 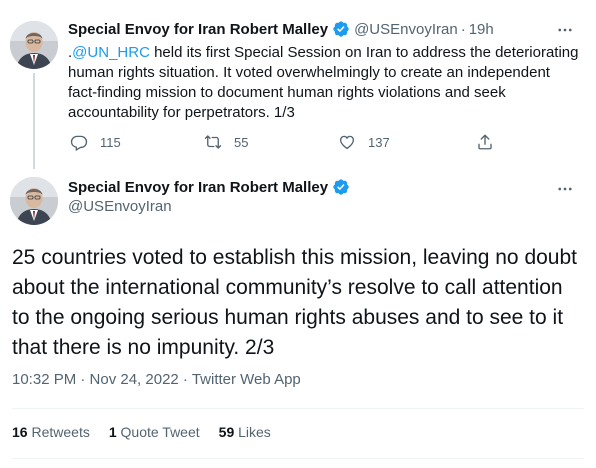 I want to click on quotes-label: Quote Tweet, so click(x=160, y=432).